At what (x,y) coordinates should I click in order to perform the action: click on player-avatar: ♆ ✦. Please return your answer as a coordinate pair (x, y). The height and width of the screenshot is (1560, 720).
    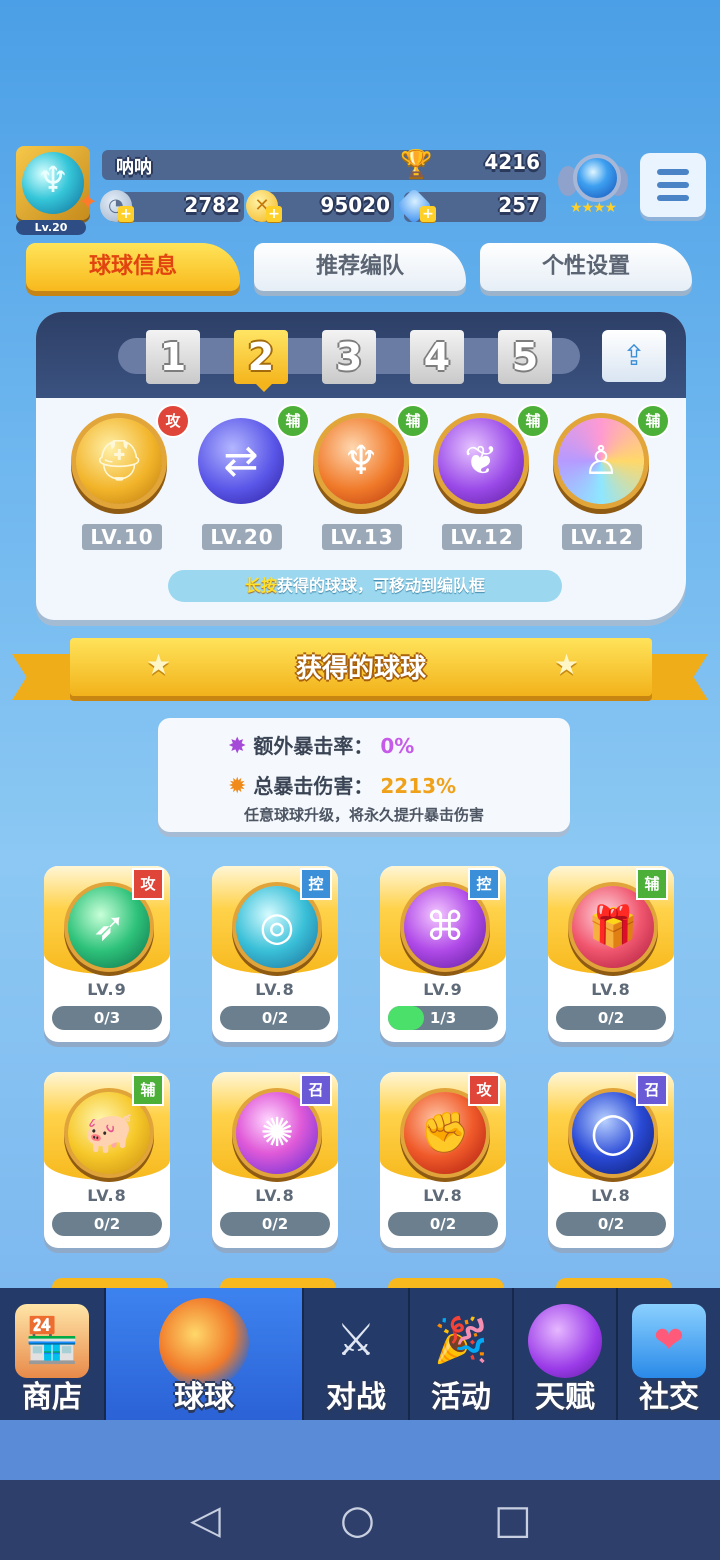
    Looking at the image, I should click on (57, 183).